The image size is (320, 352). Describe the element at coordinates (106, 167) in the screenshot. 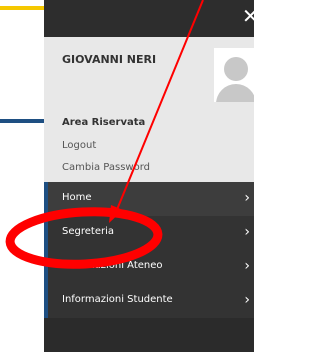

I see `change-password-link: Cambia Password` at that location.